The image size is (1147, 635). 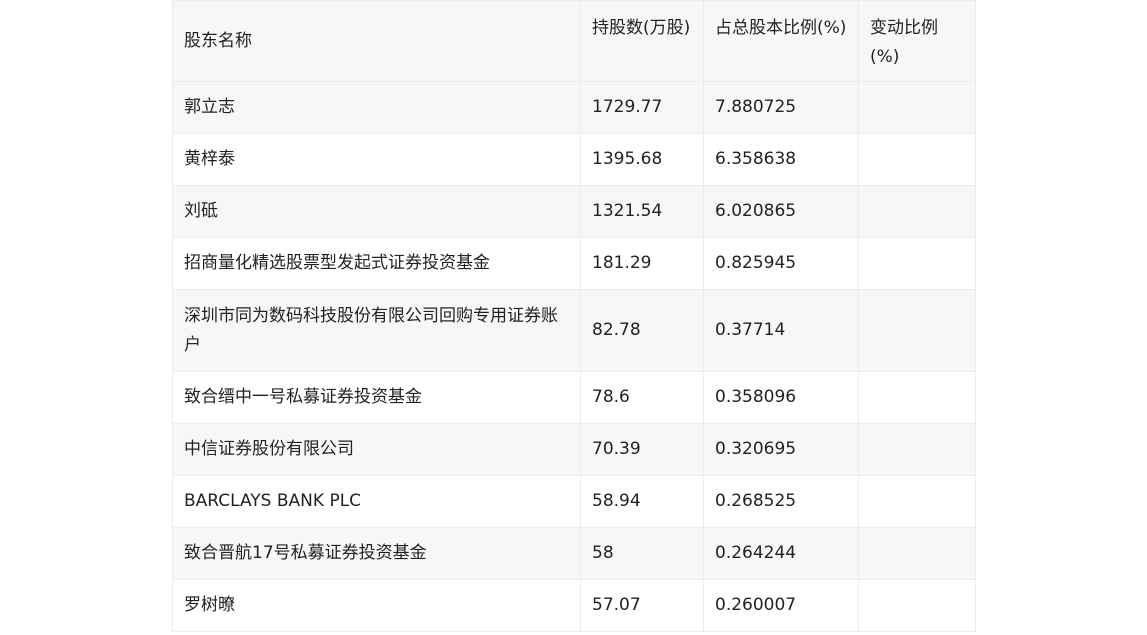 What do you see at coordinates (376, 263) in the screenshot?
I see `cell-name: 招商量化精选股票型发起式证券投资基金` at bounding box center [376, 263].